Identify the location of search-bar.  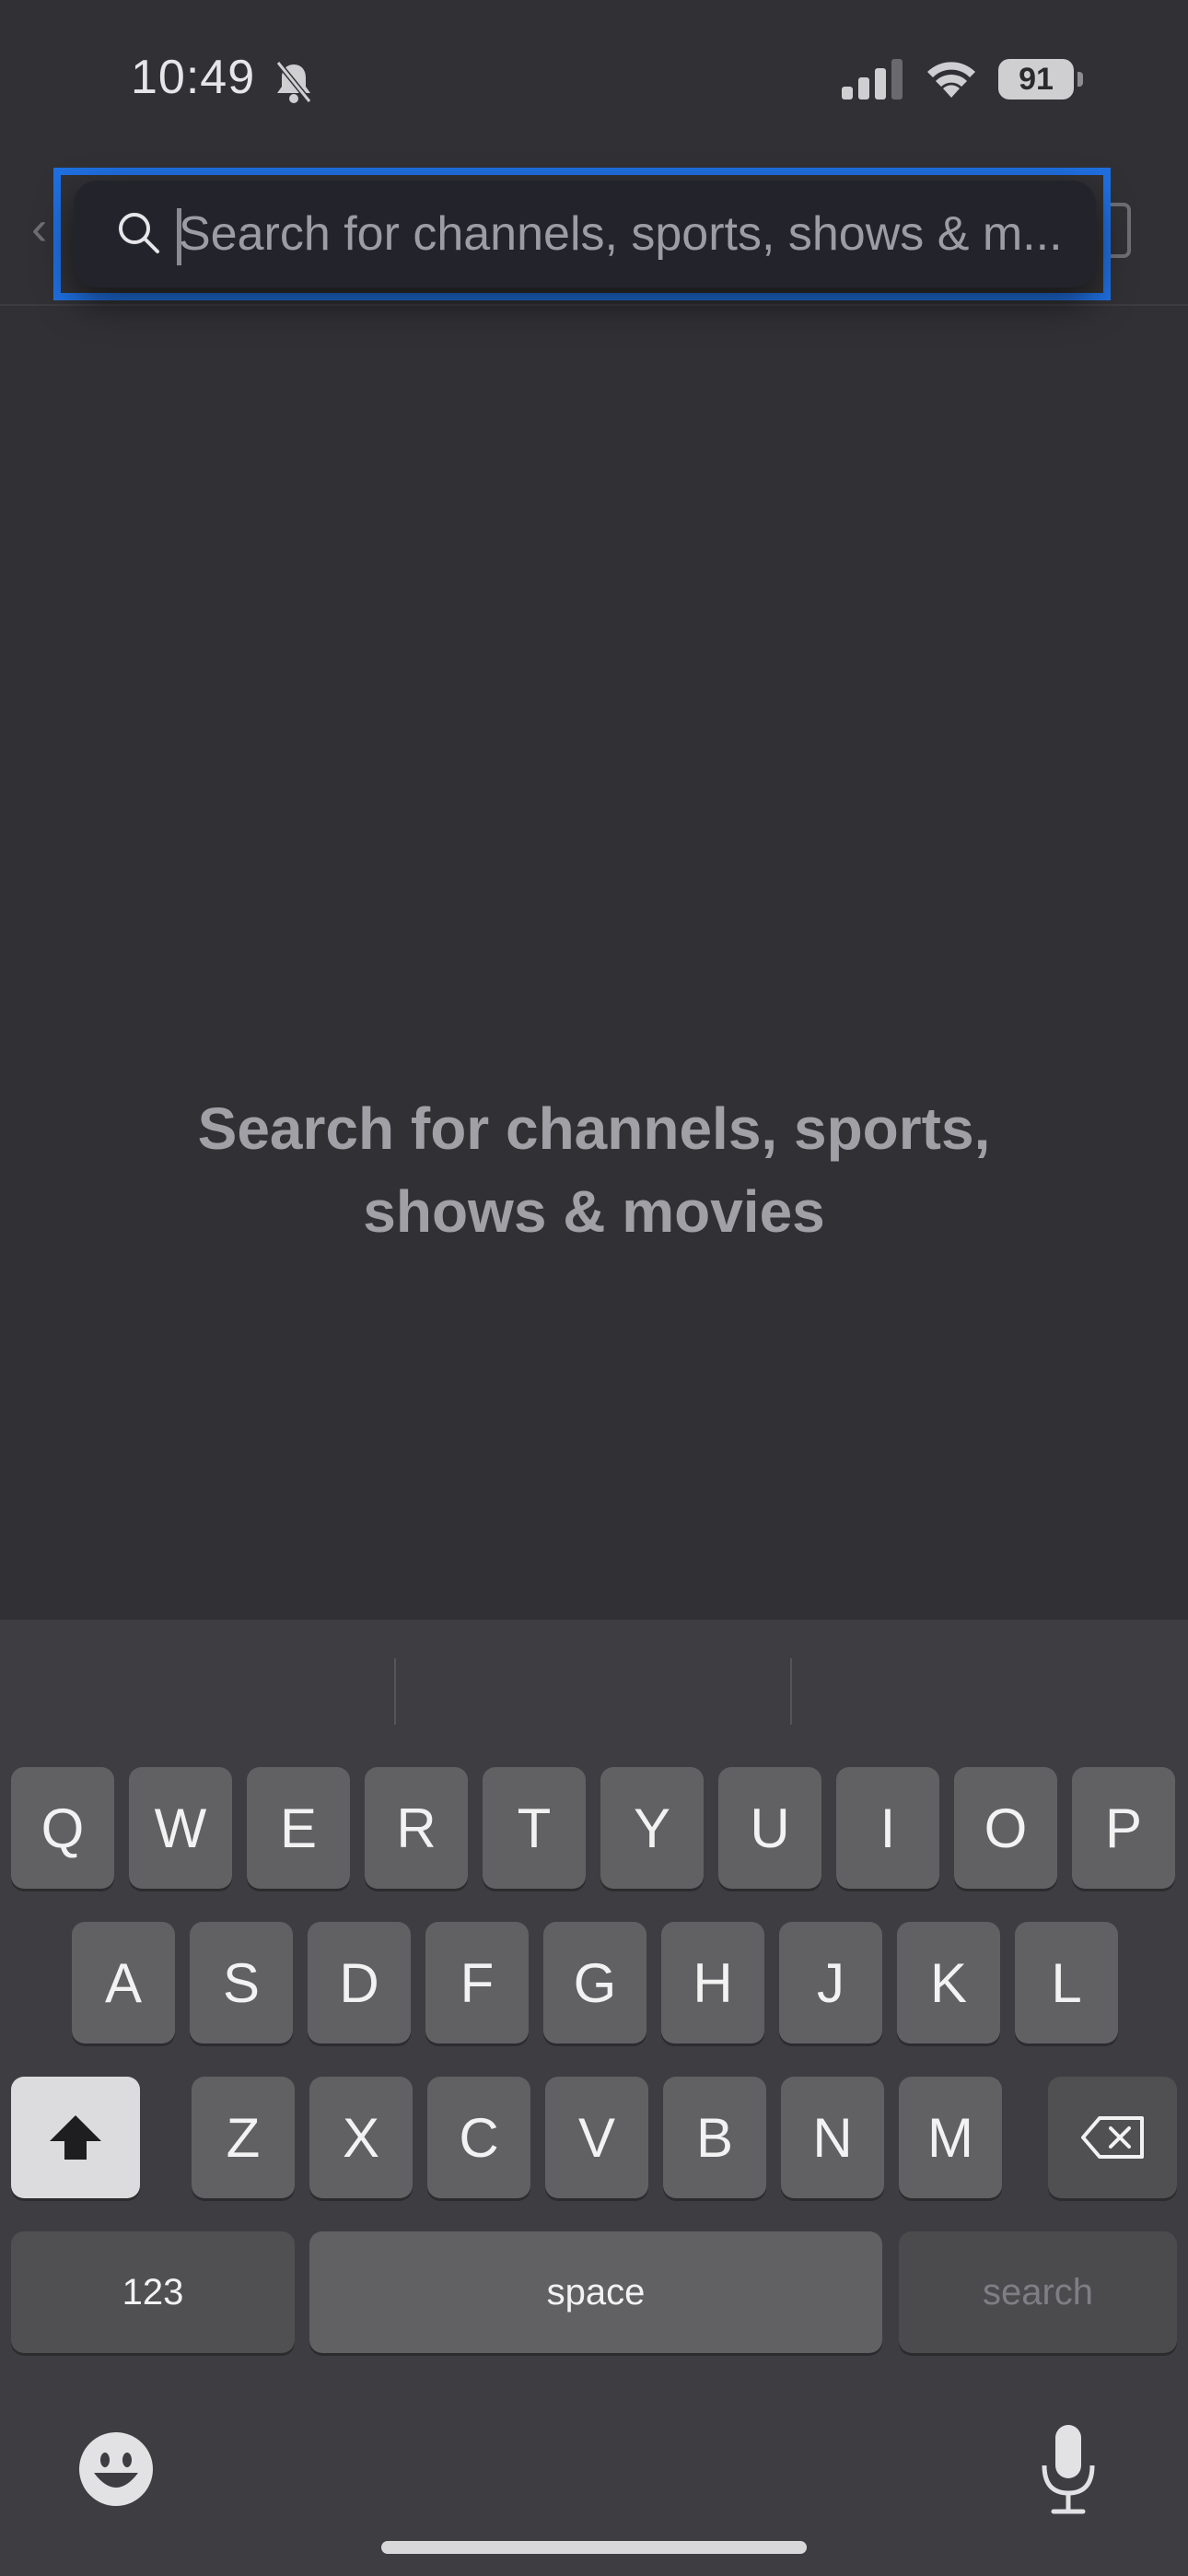
(585, 234).